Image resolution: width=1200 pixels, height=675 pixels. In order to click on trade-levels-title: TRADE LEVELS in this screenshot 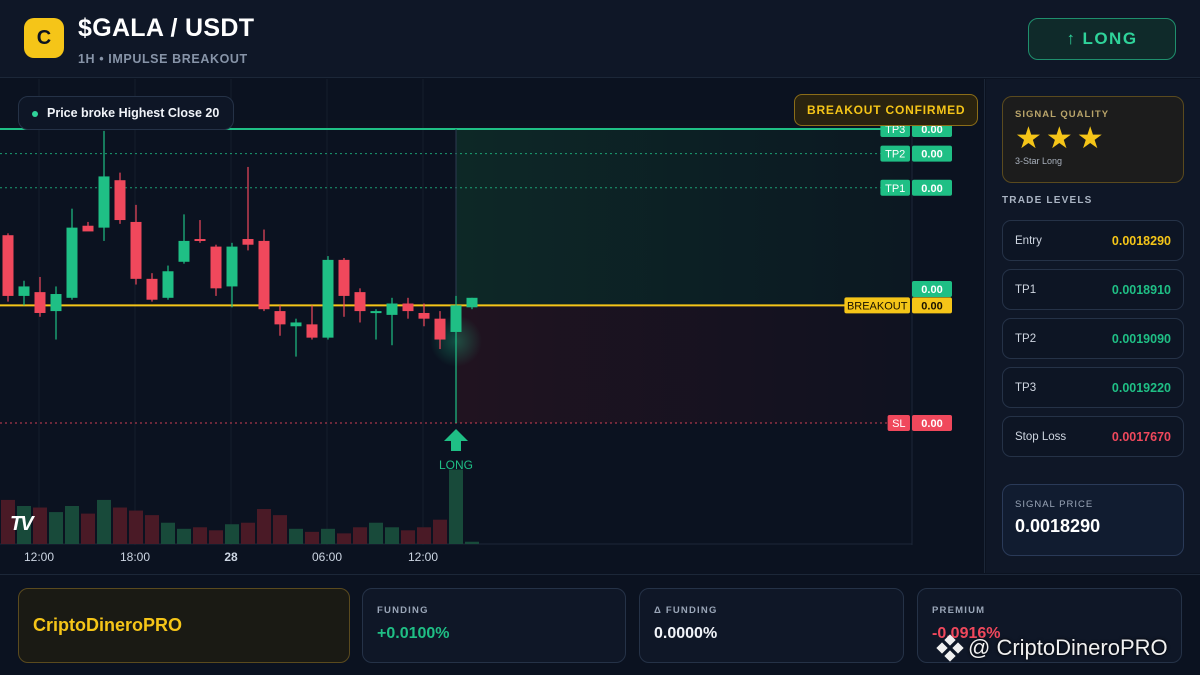, I will do `click(1047, 200)`.